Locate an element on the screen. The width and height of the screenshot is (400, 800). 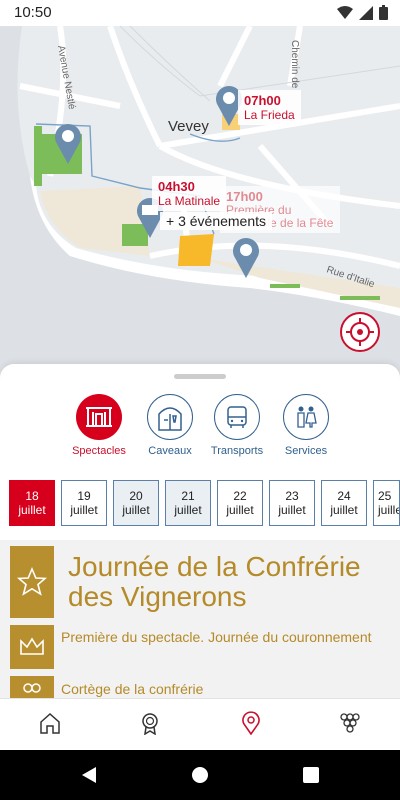
date-day: 22 is located at coordinates (240, 496).